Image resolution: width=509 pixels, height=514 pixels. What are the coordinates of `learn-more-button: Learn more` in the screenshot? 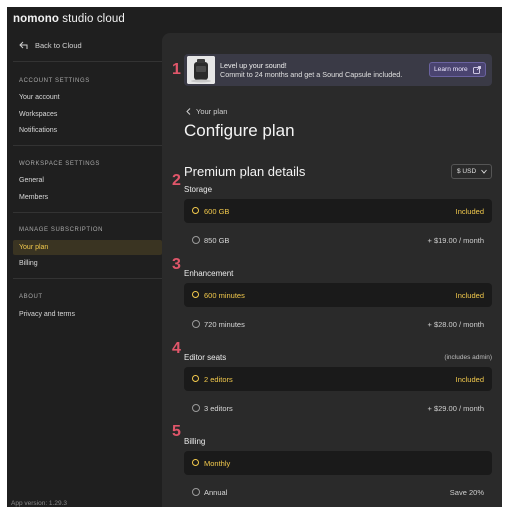 It's located at (457, 69).